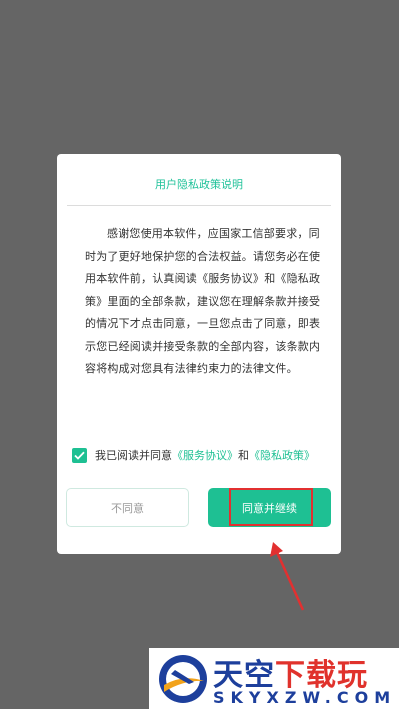  I want to click on title-divider, so click(199, 205).